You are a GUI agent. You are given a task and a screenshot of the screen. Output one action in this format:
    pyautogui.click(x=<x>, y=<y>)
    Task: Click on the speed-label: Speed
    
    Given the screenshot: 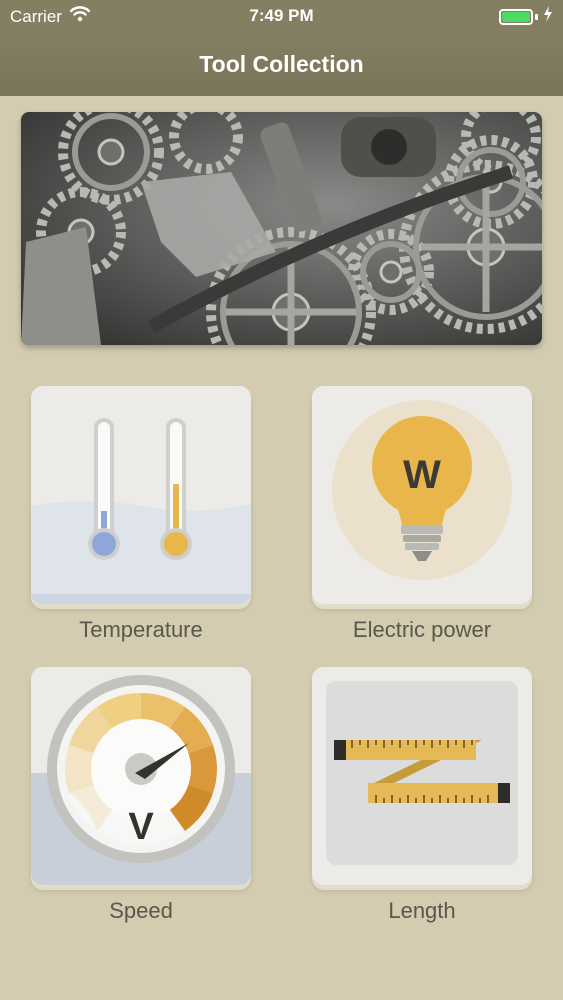 What is the action you would take?
    pyautogui.click(x=141, y=910)
    